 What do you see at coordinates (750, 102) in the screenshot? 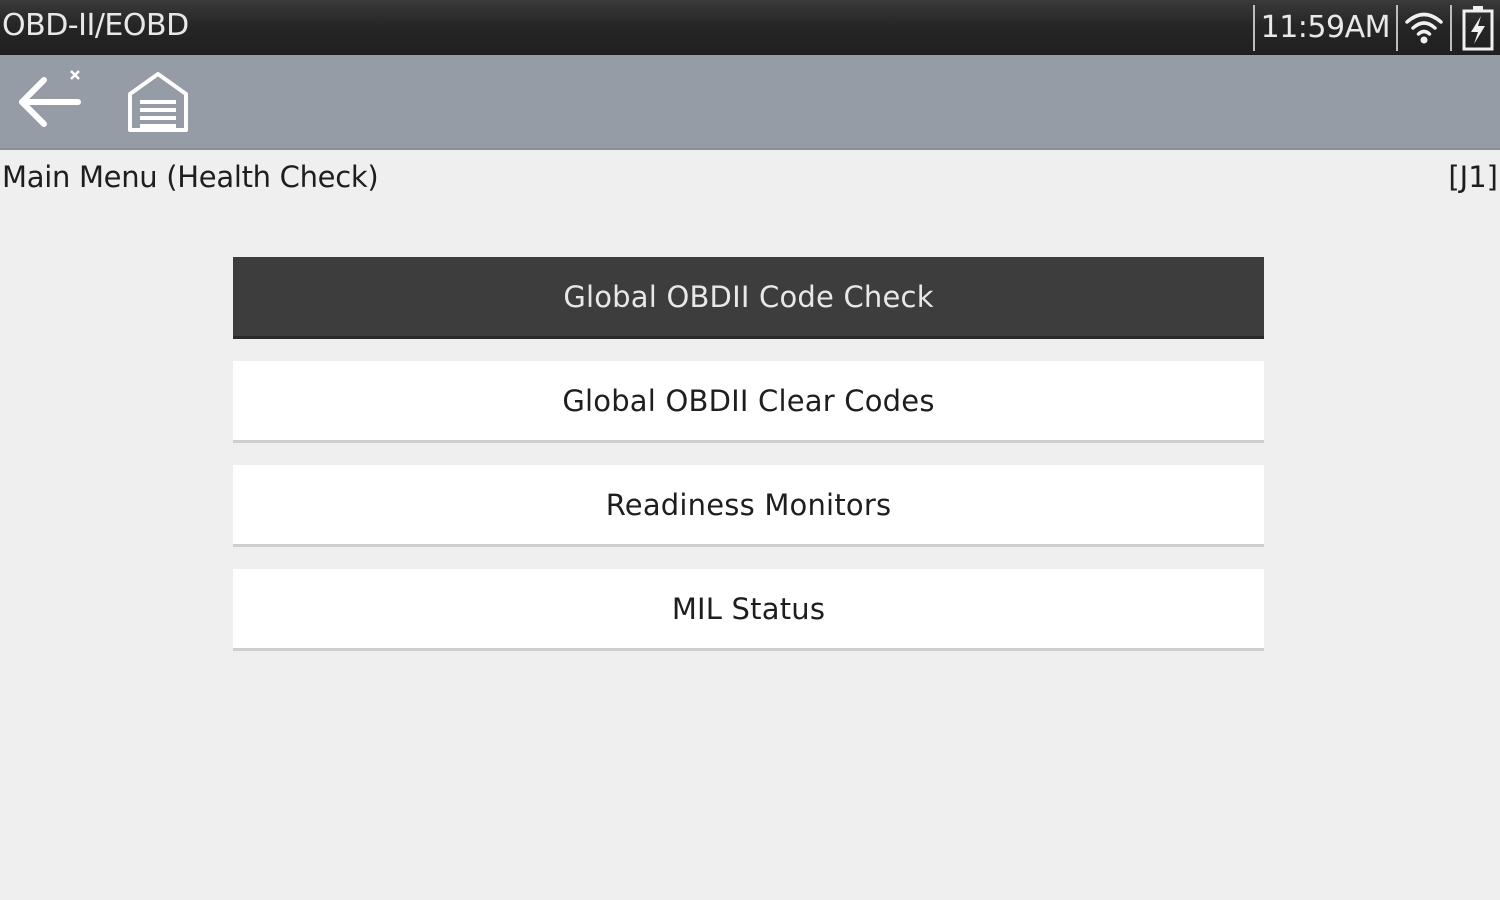
I see `toolbar` at bounding box center [750, 102].